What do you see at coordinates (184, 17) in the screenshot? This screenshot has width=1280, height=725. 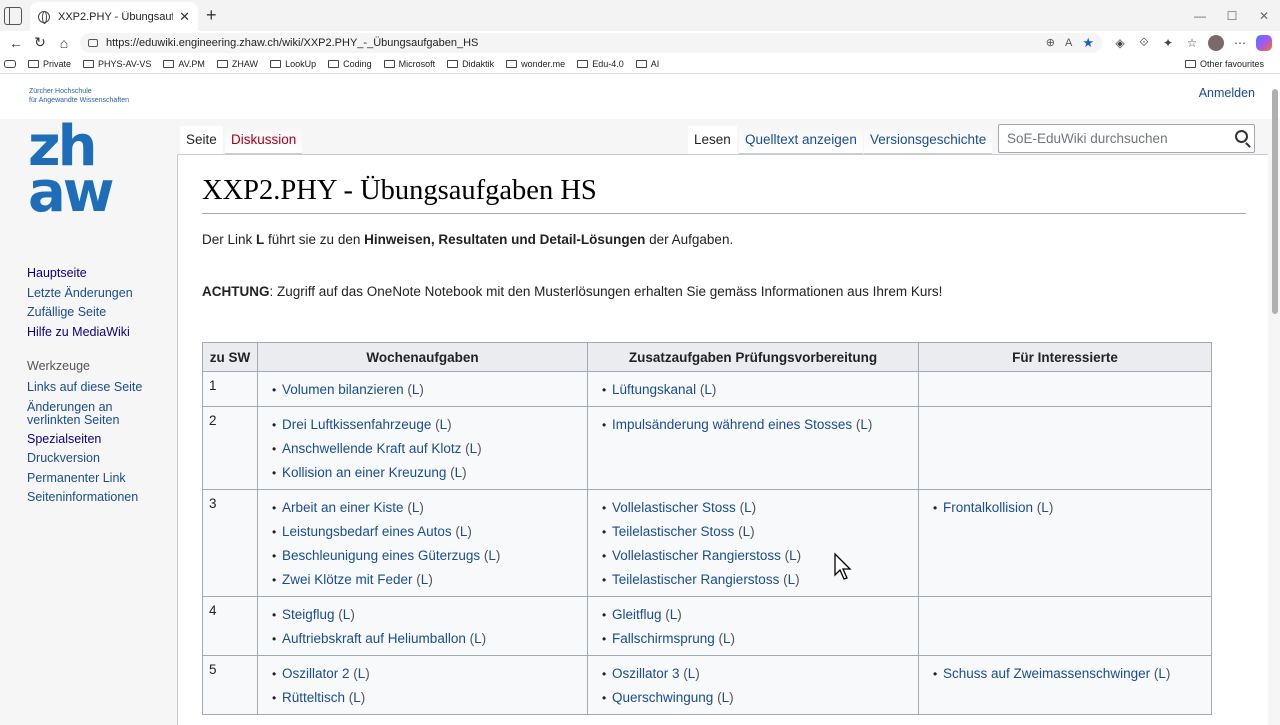 I see `close-tab-icon: ✕` at bounding box center [184, 17].